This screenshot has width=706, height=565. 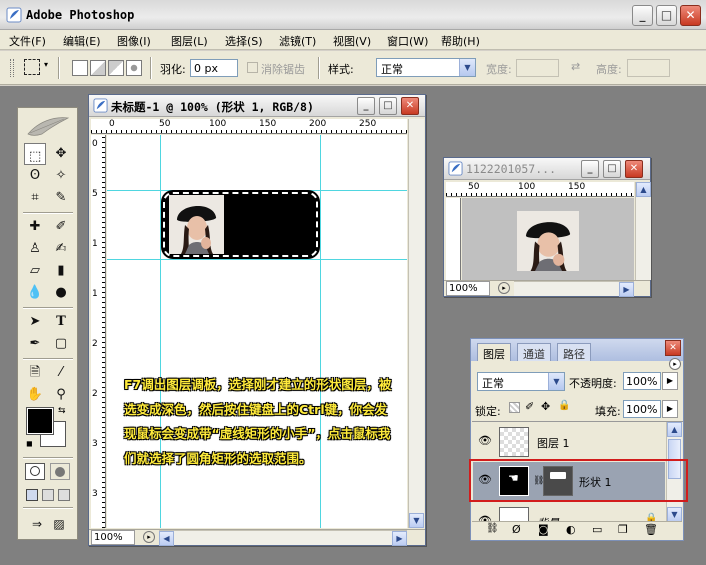 What do you see at coordinates (642, 409) in the screenshot?
I see `fill-input: 100%` at bounding box center [642, 409].